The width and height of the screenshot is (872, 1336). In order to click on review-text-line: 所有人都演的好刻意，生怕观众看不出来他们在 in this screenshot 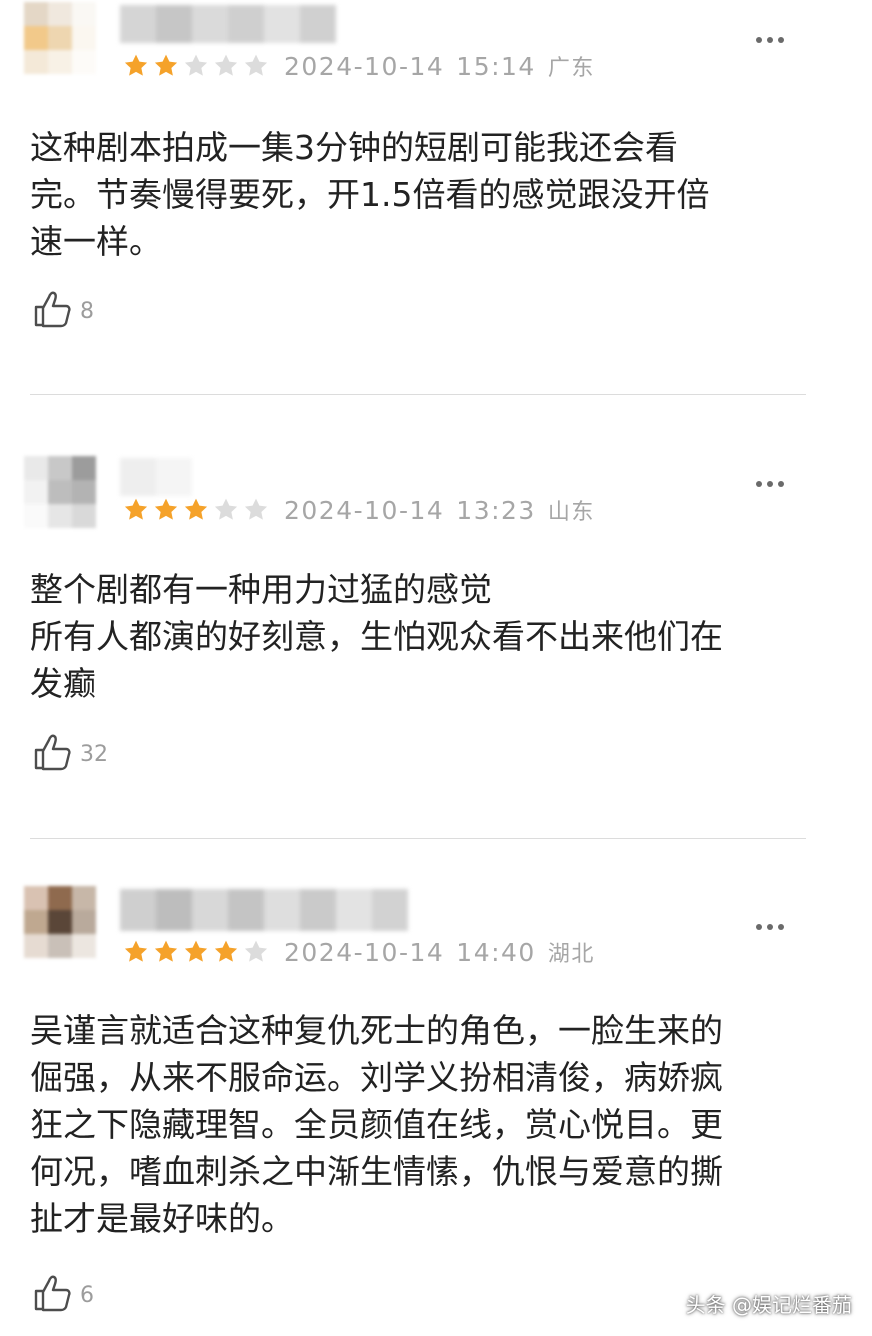, I will do `click(376, 636)`.